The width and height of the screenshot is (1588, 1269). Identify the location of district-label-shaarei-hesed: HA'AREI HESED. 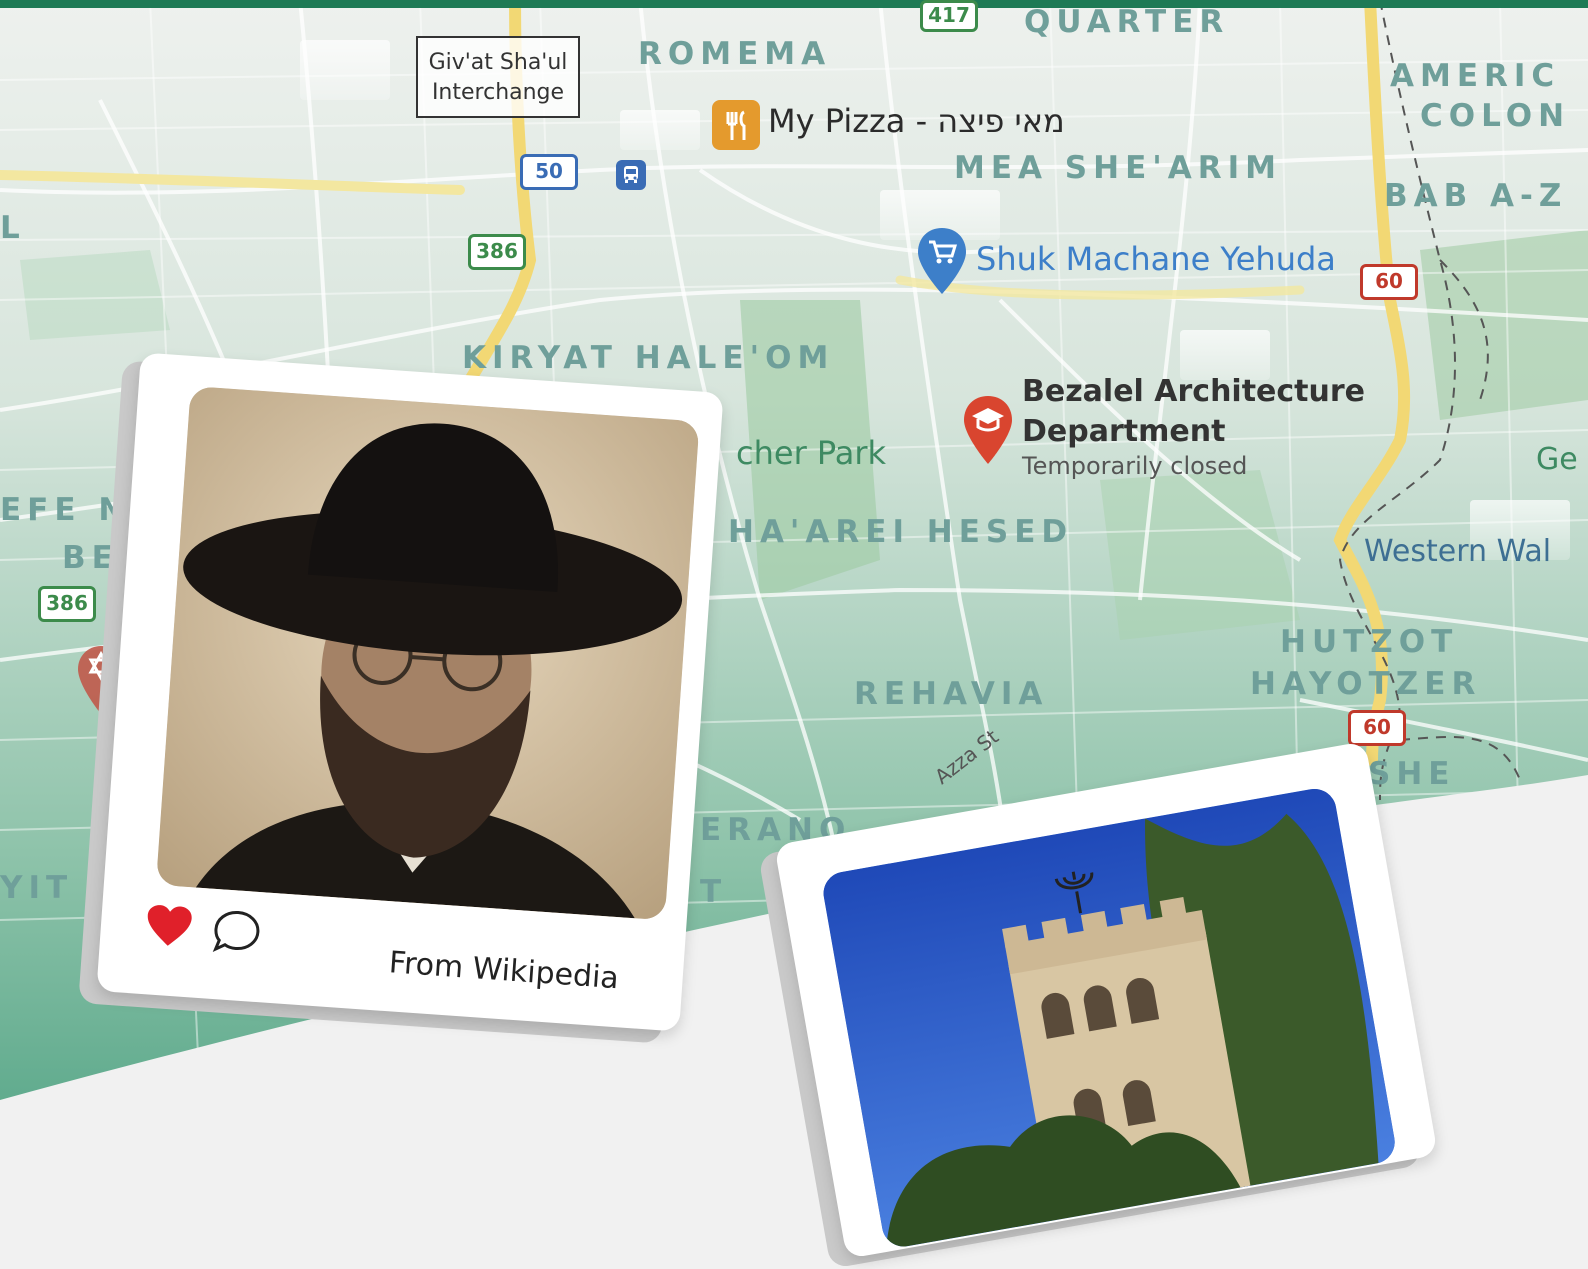
(901, 532).